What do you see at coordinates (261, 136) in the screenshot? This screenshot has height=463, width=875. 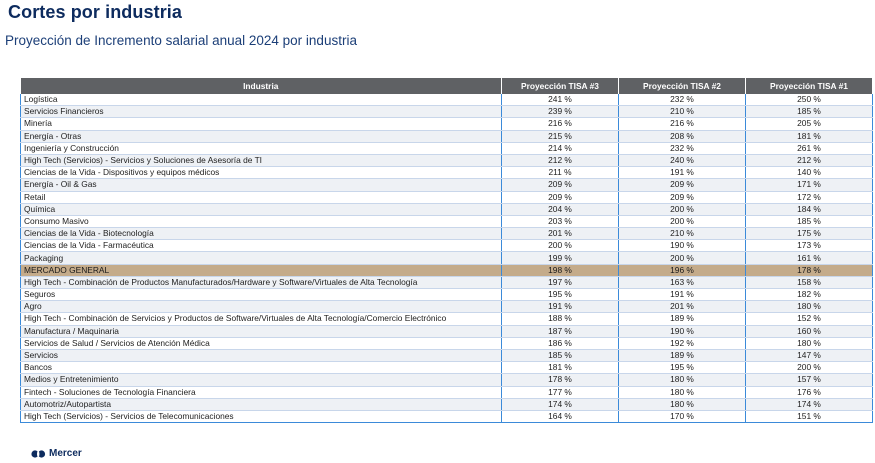 I see `industry-cell: Energía - Otras` at bounding box center [261, 136].